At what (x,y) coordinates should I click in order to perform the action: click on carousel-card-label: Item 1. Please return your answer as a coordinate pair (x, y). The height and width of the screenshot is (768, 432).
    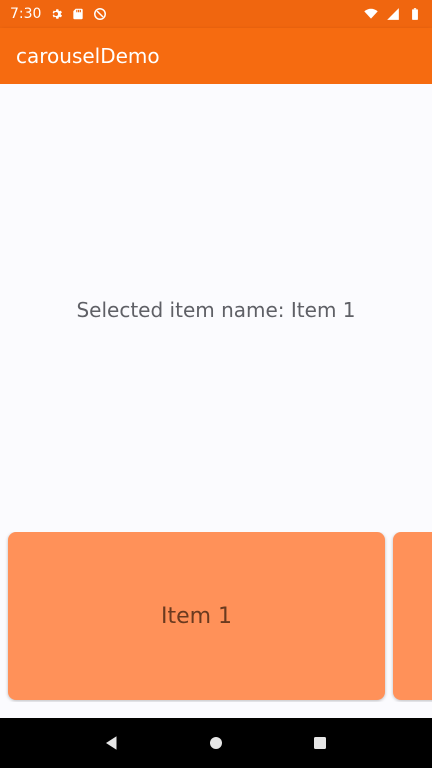
    Looking at the image, I should click on (196, 616).